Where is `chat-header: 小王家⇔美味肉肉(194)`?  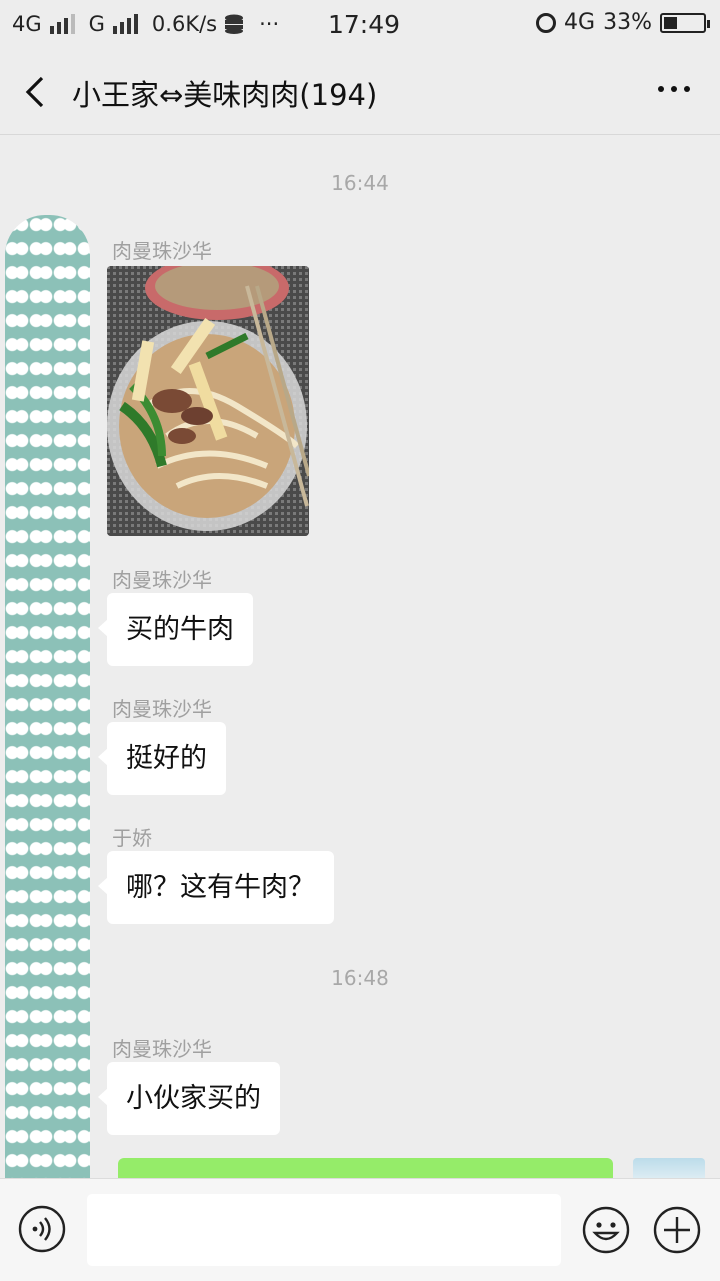
chat-header: 小王家⇔美味肉肉(194) is located at coordinates (360, 92).